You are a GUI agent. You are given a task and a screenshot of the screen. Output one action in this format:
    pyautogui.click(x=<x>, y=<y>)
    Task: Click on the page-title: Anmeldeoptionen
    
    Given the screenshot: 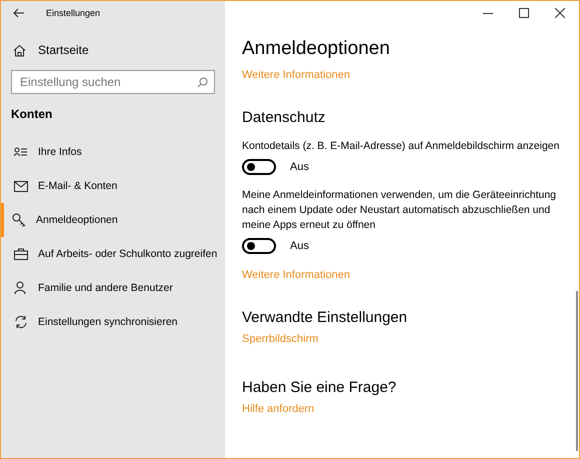 What is the action you would take?
    pyautogui.click(x=316, y=49)
    